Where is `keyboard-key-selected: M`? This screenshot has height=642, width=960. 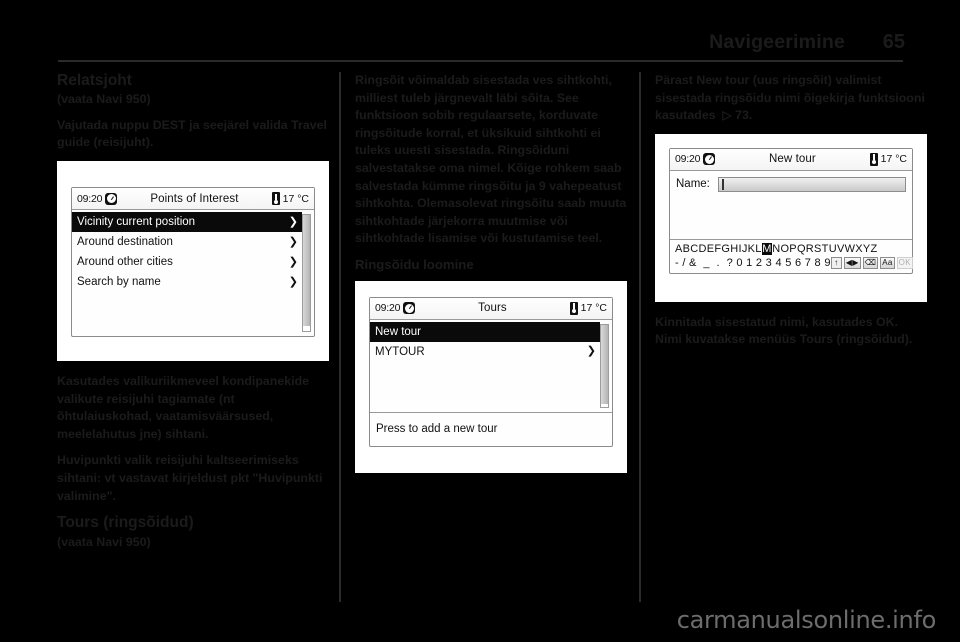
keyboard-key-selected: M is located at coordinates (767, 248).